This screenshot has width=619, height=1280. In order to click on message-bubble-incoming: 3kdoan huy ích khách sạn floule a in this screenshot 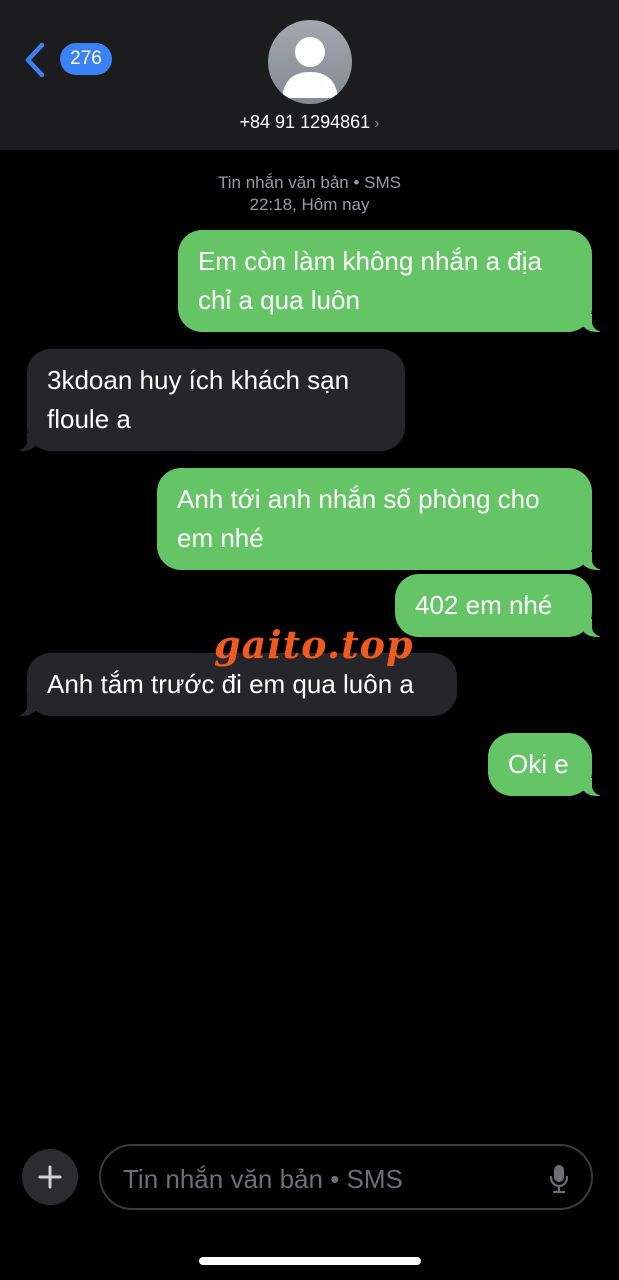, I will do `click(205, 400)`.